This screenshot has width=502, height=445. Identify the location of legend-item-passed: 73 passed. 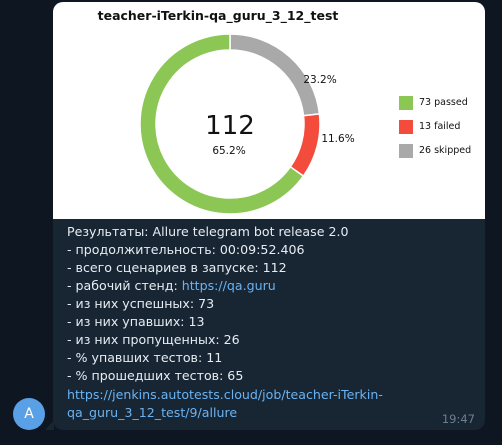
(442, 102).